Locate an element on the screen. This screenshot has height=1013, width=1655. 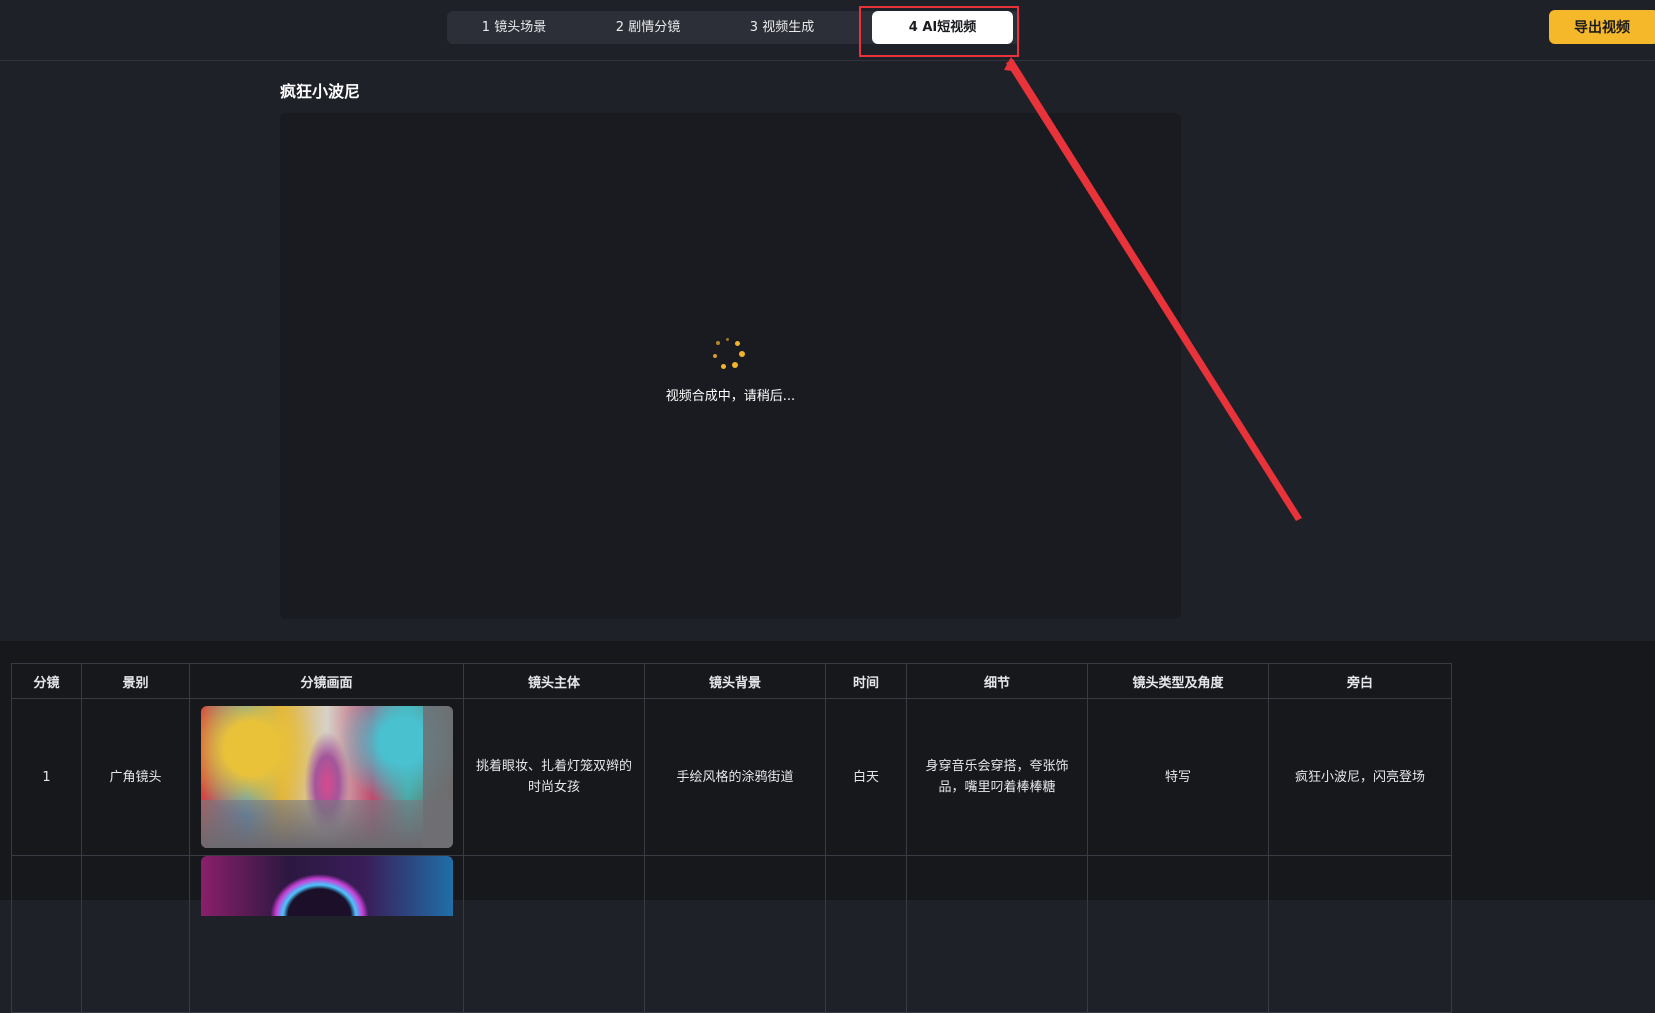
shot-time is located at coordinates (866, 934).